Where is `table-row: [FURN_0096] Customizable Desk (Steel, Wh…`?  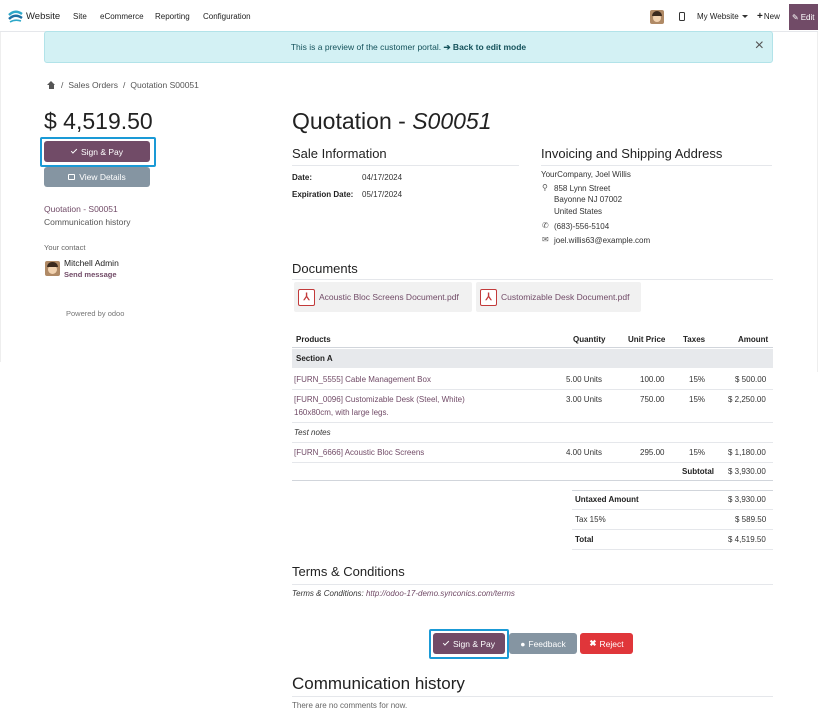
table-row: [FURN_0096] Customizable Desk (Steel, Wh… is located at coordinates (532, 406).